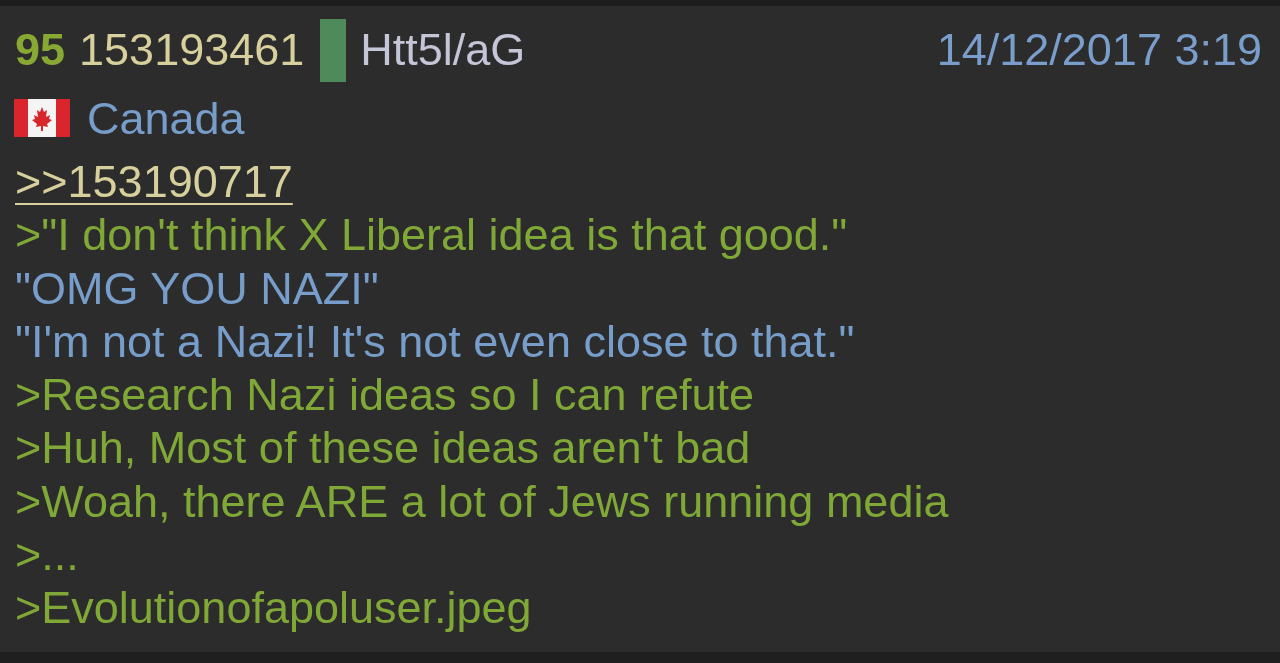  Describe the element at coordinates (197, 288) in the screenshot. I see `post-text-line: "OMG YOU NAZI"` at that location.